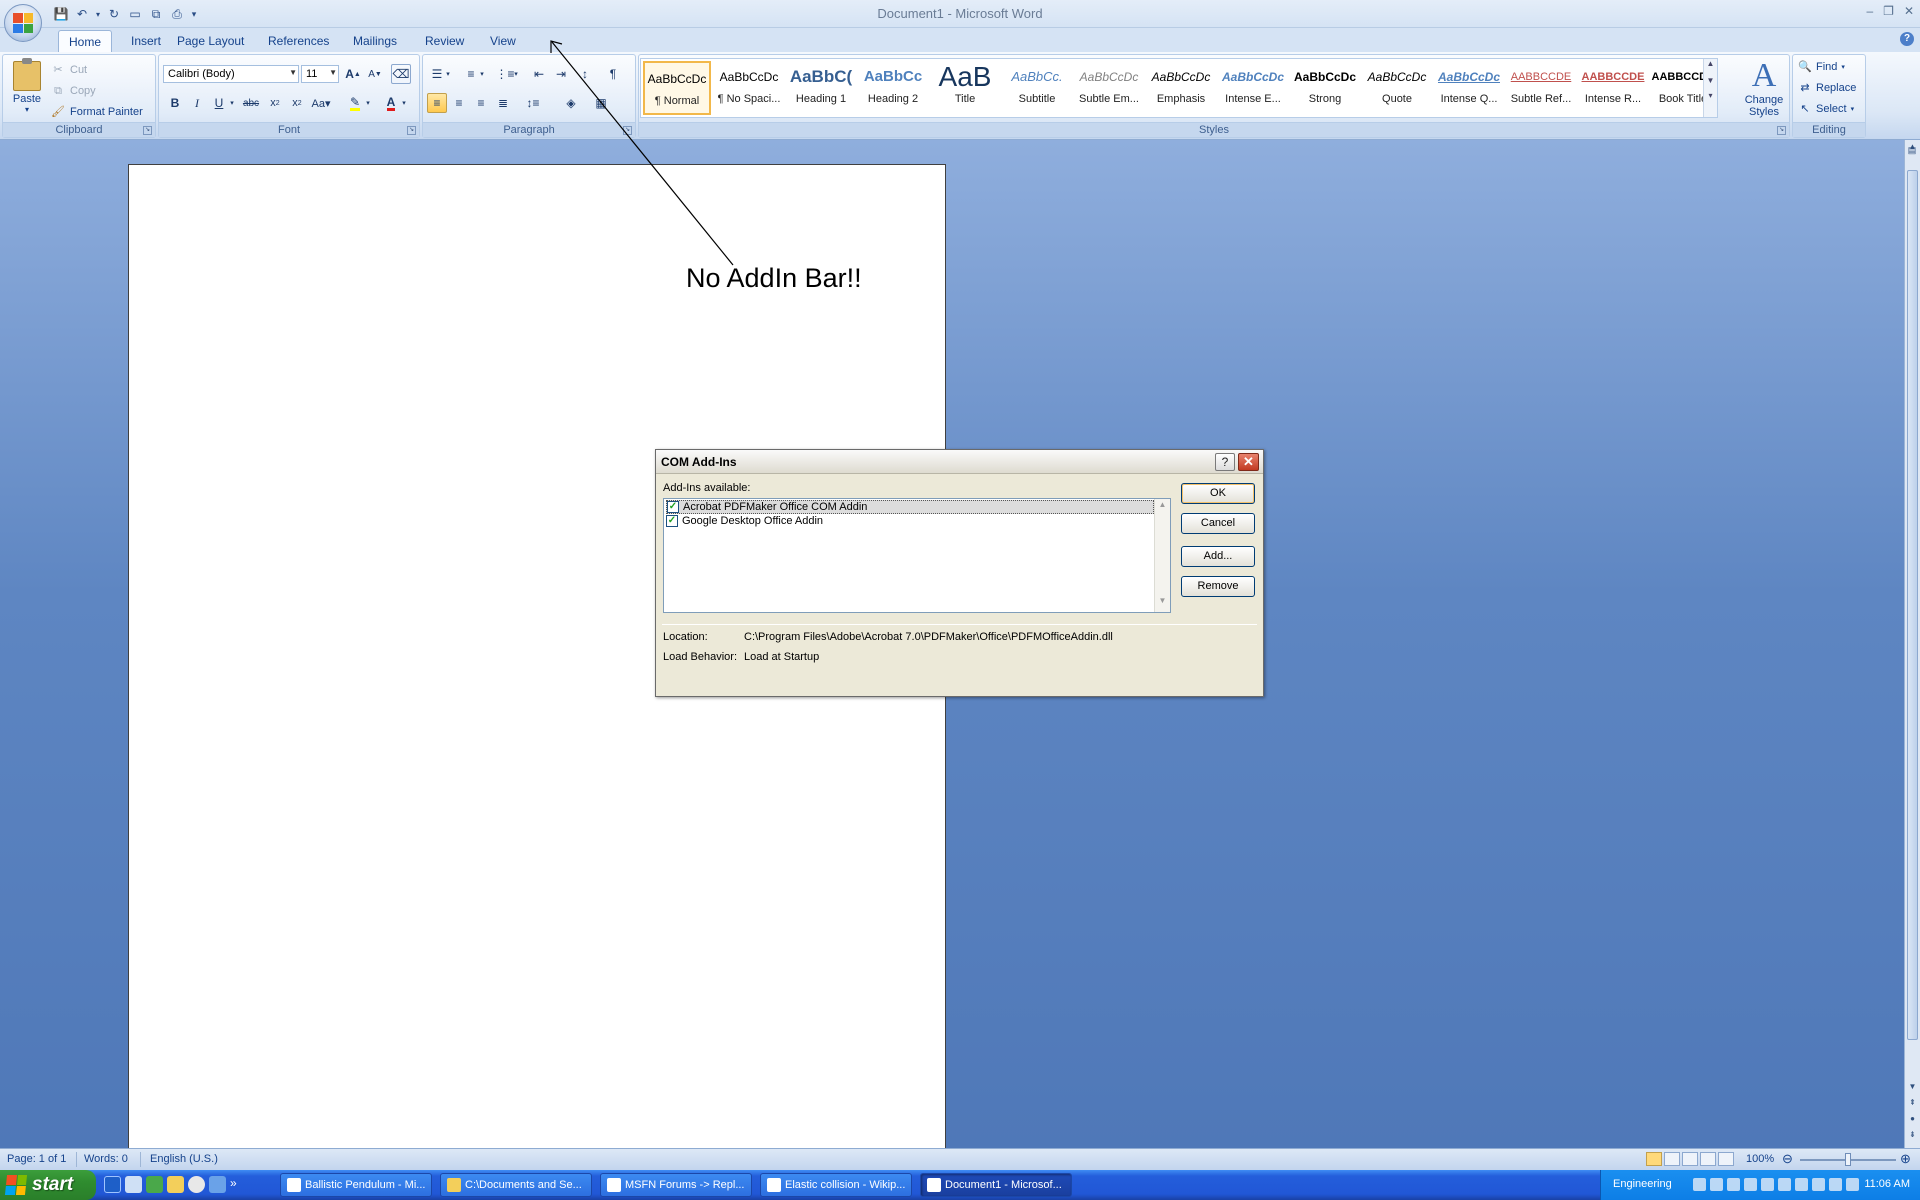  What do you see at coordinates (401, 74) in the screenshot?
I see `clear-formatting-icon: ⌫` at bounding box center [401, 74].